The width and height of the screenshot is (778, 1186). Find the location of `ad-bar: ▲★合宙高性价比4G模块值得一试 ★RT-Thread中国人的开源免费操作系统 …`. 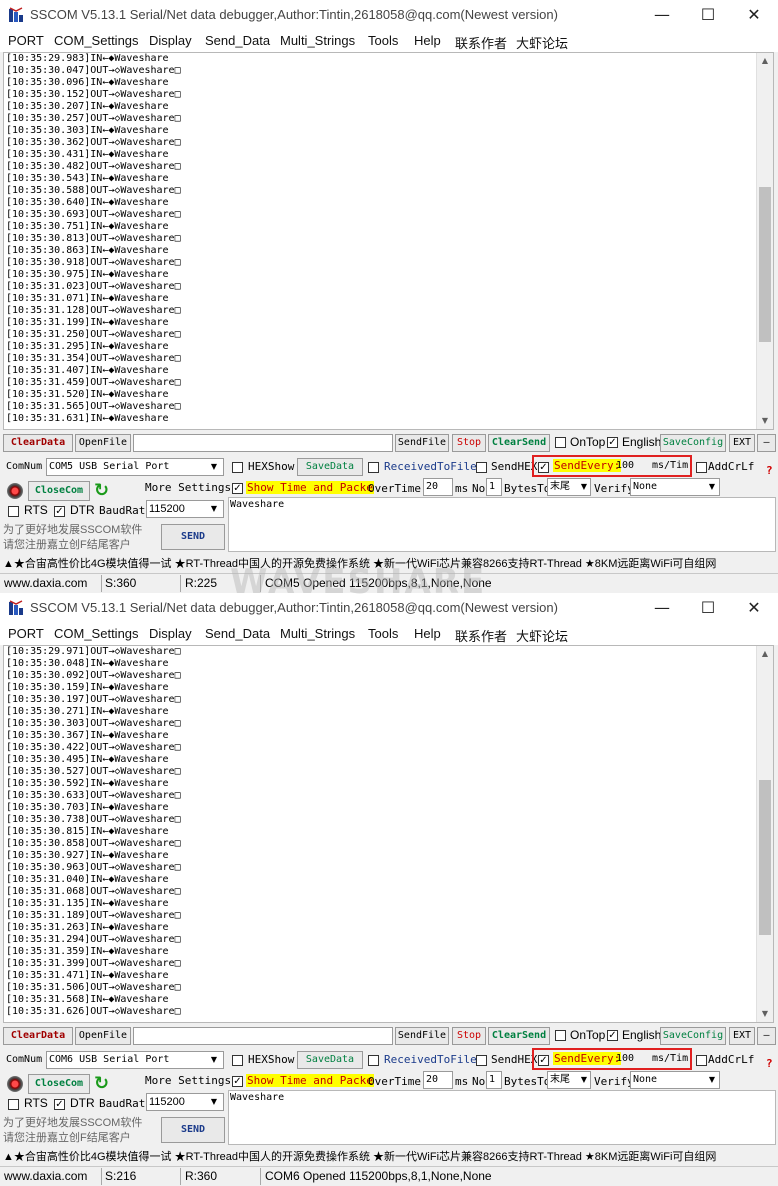

ad-bar: ▲★合宙高性价比4G模块值得一试 ★RT-Thread中国人的开源免费操作系统 … is located at coordinates (389, 1155).